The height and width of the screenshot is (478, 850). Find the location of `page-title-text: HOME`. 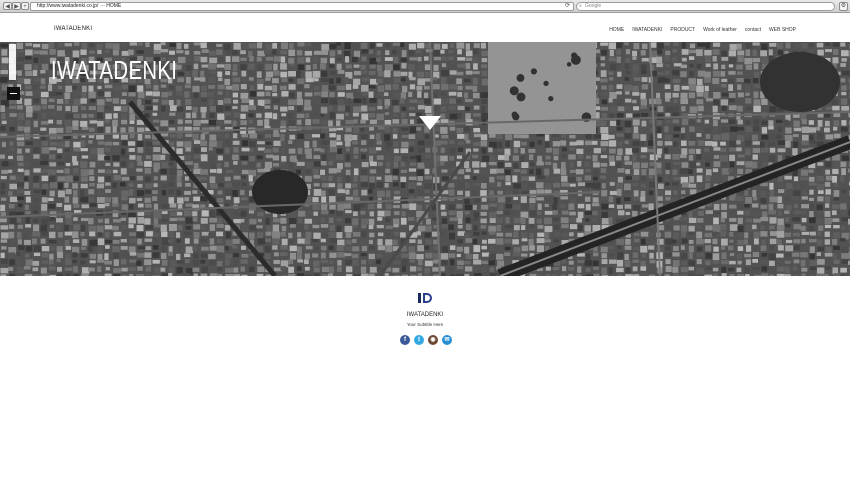

page-title-text: HOME is located at coordinates (114, 6).